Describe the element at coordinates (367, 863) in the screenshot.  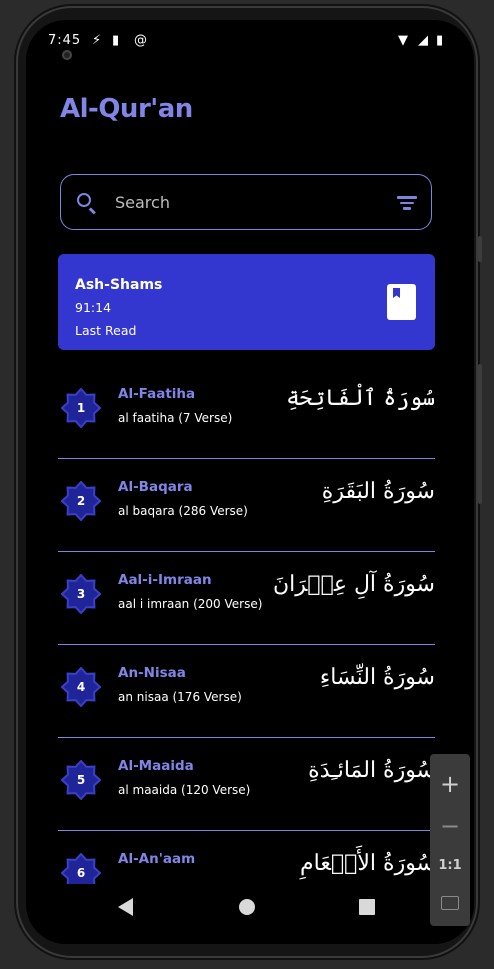
I see `surah-arabic-name: سُورَةُ الأَنۡعَامِ` at that location.